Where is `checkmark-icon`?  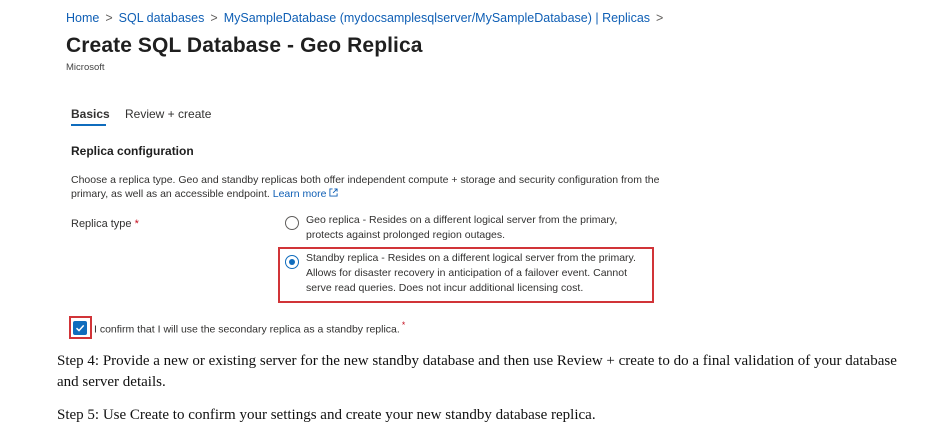
checkmark-icon is located at coordinates (80, 328).